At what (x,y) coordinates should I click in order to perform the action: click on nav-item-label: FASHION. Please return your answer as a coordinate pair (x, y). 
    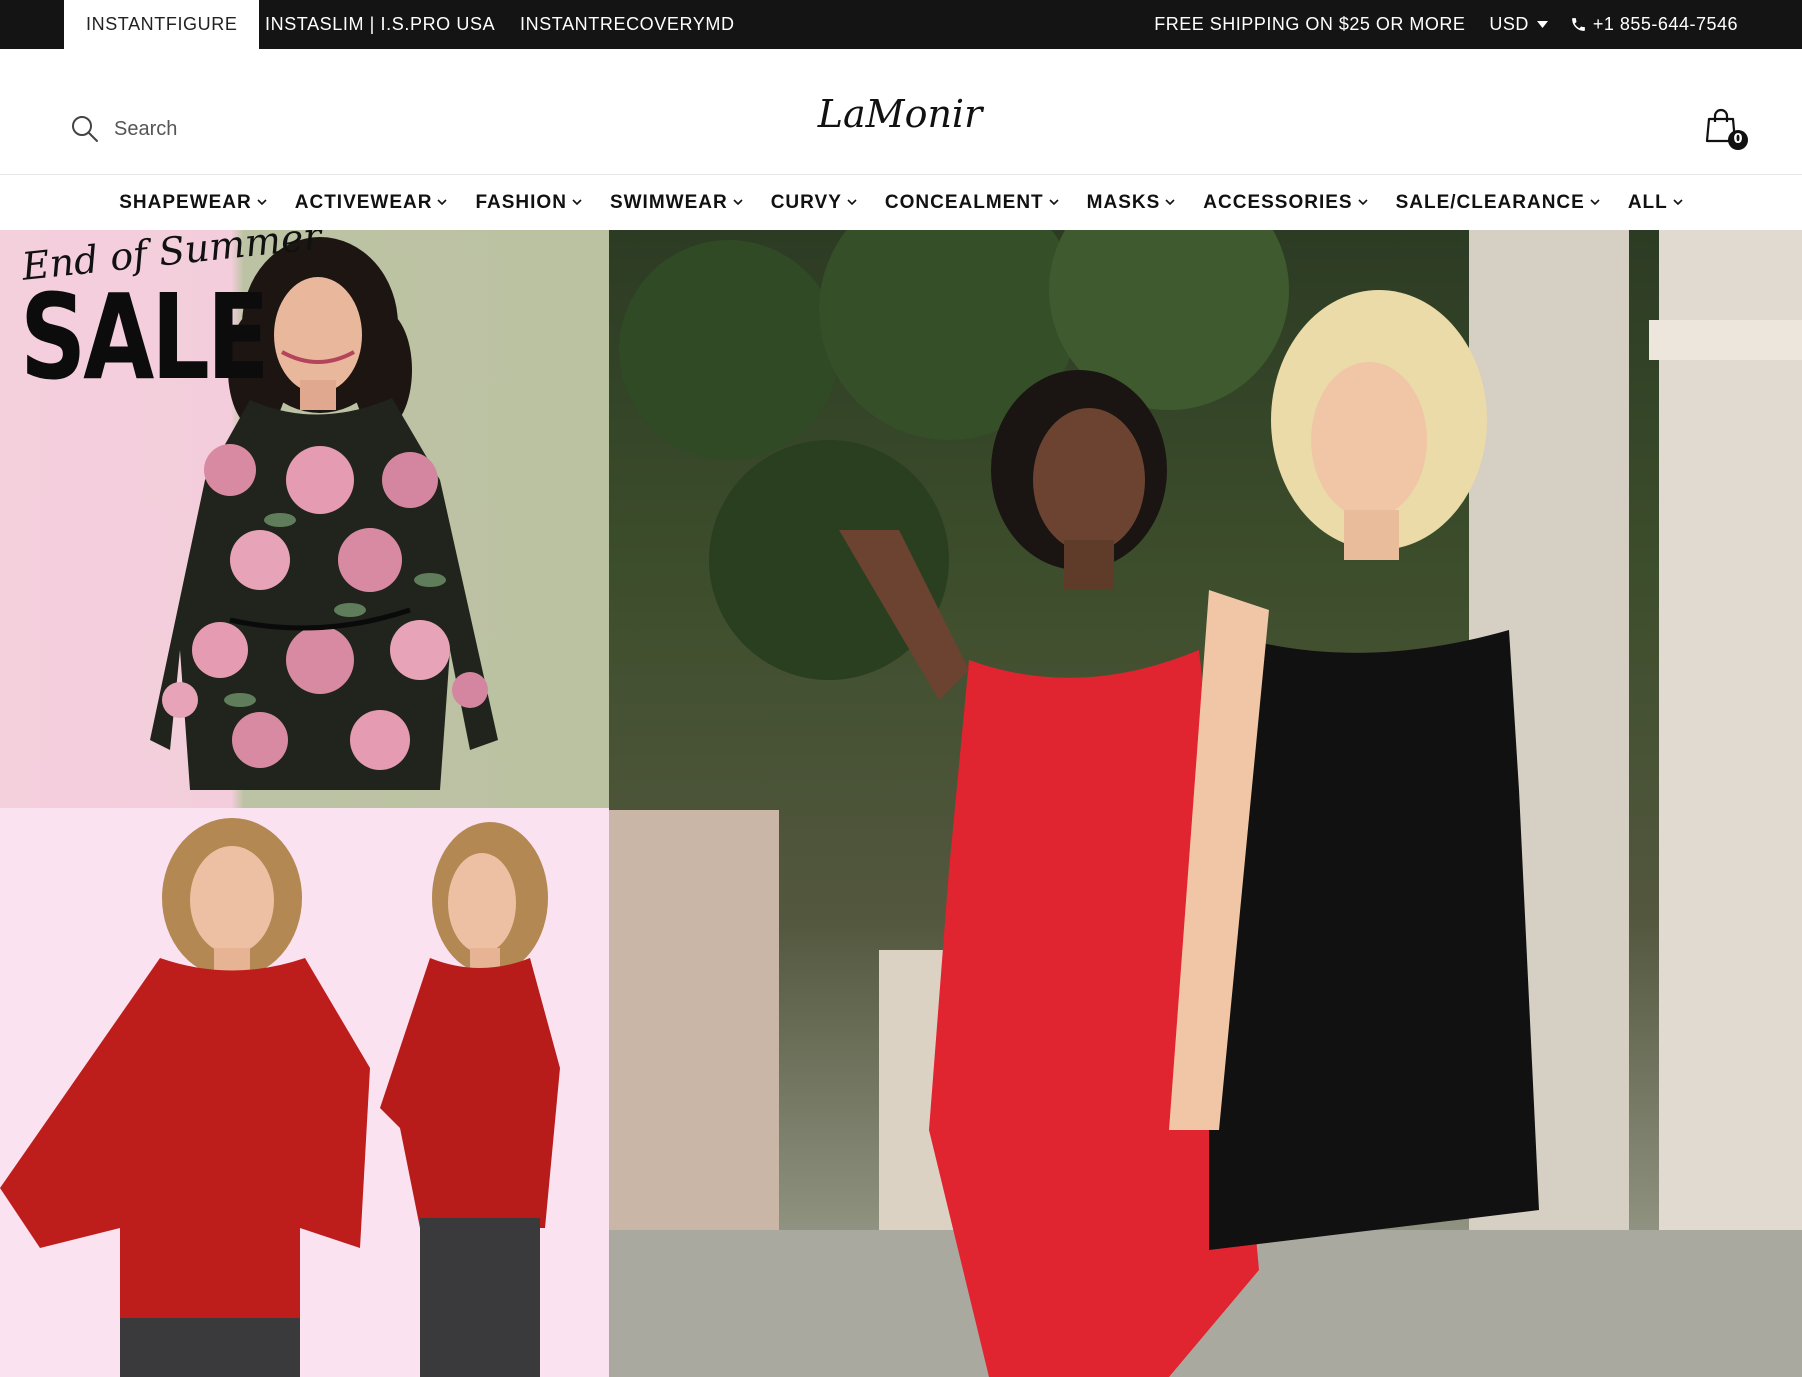
    Looking at the image, I should click on (521, 202).